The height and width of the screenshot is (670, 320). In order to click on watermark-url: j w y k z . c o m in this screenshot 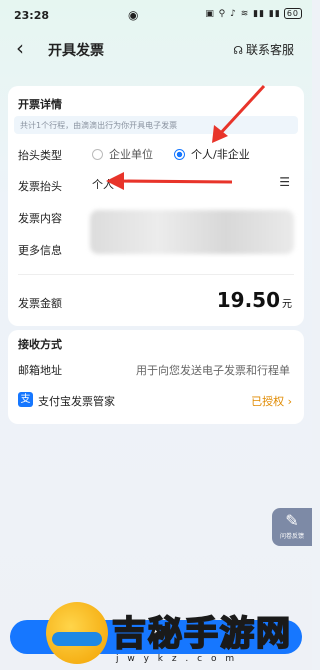, I will do `click(177, 659)`.